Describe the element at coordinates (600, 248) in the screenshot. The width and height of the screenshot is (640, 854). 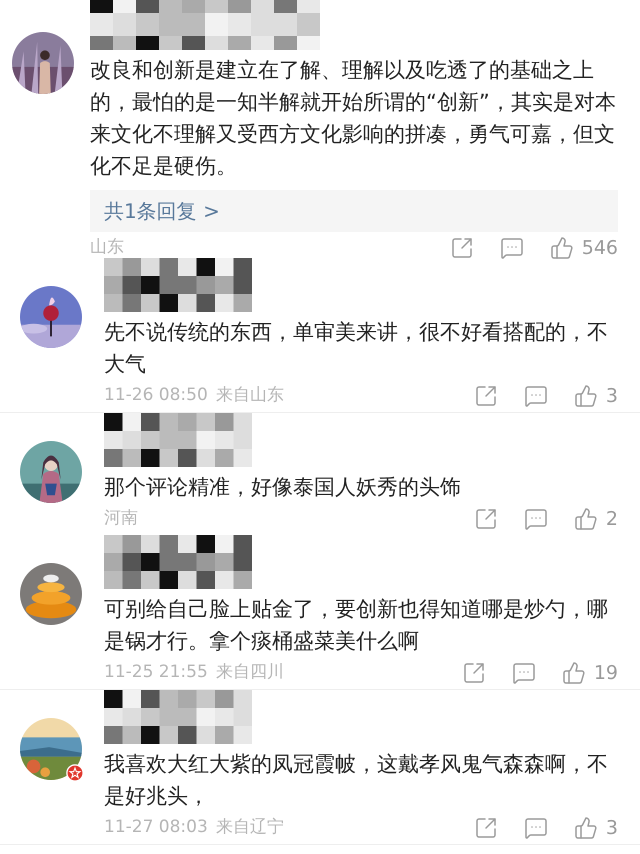
I see `like-count: 546` at that location.